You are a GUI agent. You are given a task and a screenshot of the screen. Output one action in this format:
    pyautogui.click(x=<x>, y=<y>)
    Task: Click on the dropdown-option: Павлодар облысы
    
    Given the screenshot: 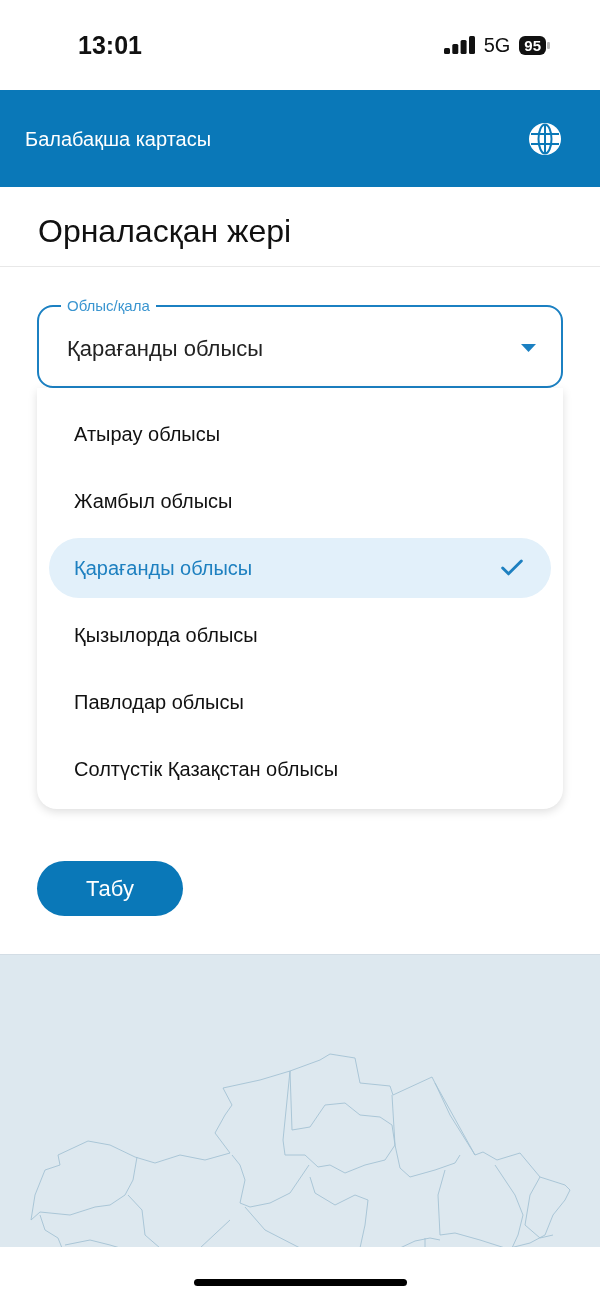 What is the action you would take?
    pyautogui.click(x=300, y=701)
    